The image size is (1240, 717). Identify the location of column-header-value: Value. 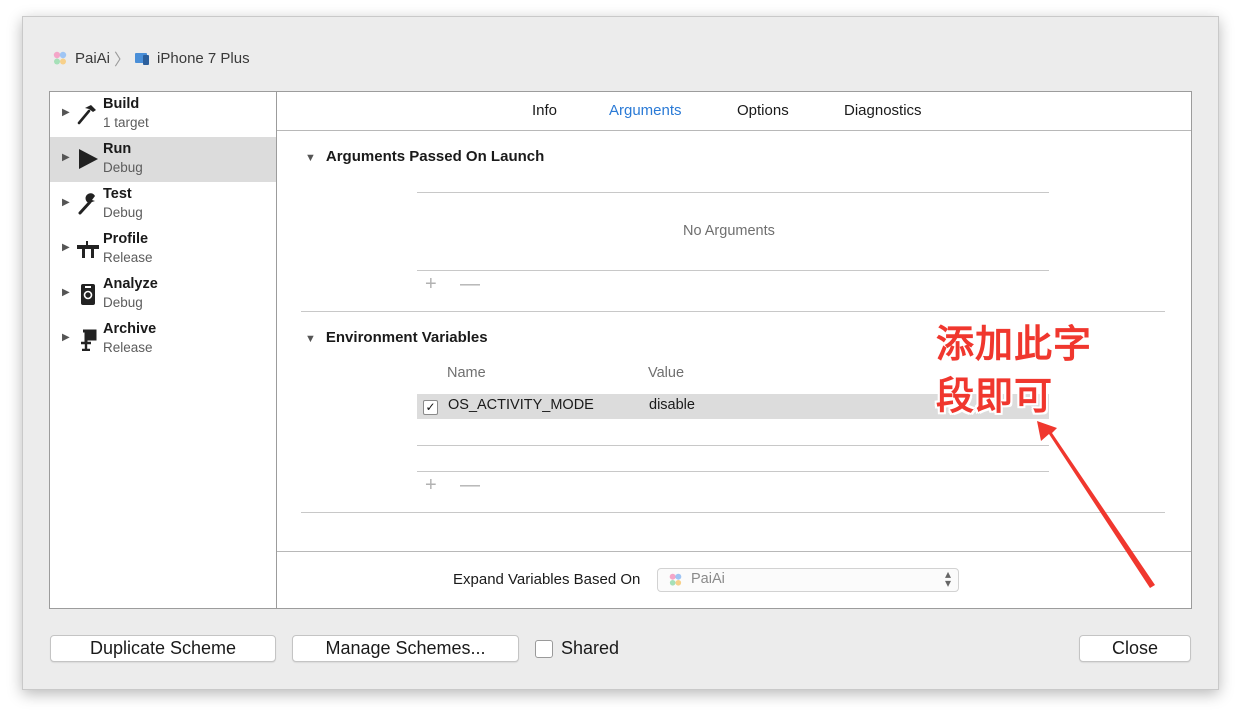
(666, 373).